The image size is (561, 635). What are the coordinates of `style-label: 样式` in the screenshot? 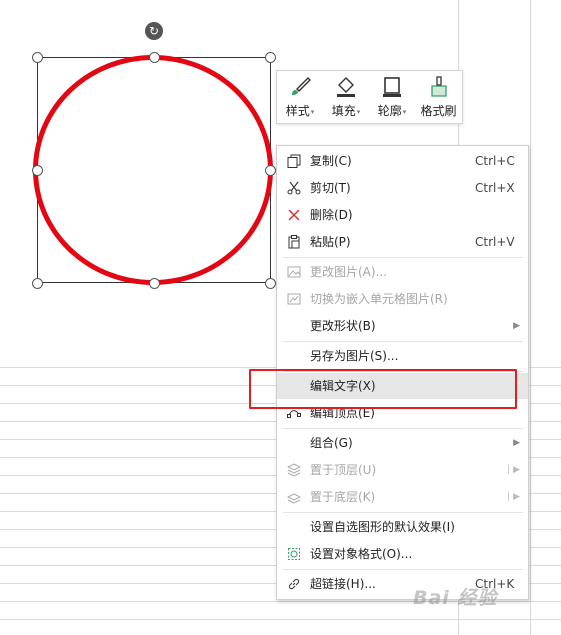 It's located at (297, 111).